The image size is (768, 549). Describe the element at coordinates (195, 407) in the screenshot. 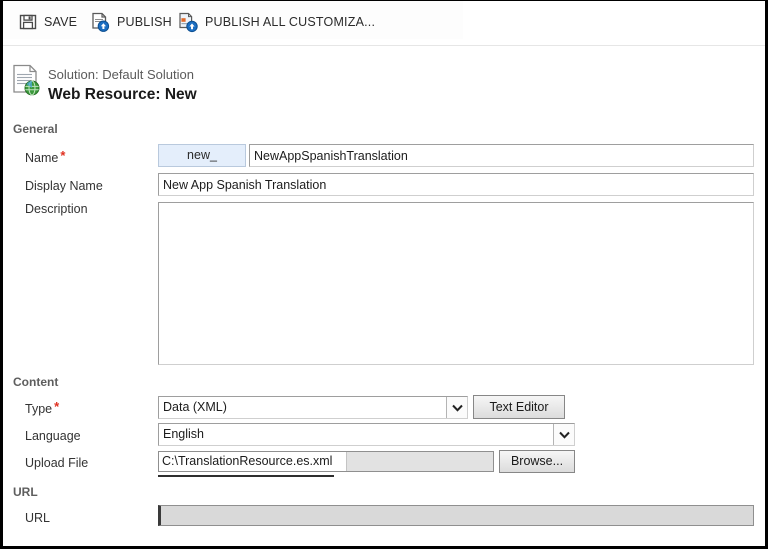

I see `type-select-value: Data (XML)` at that location.